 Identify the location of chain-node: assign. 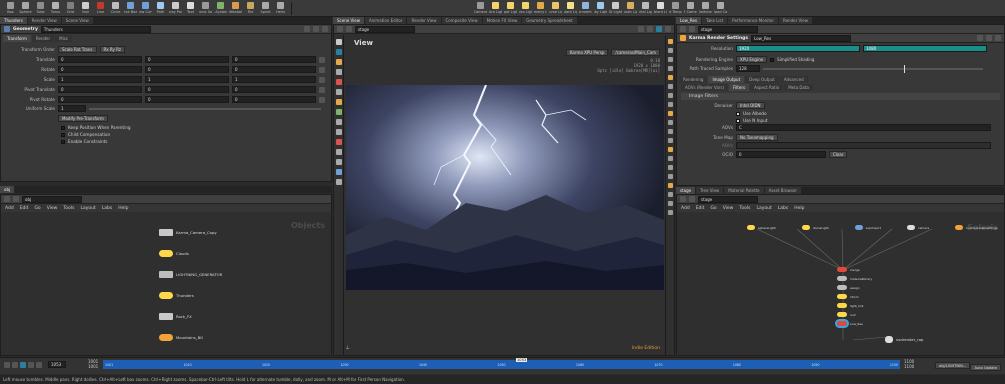
(854, 287).